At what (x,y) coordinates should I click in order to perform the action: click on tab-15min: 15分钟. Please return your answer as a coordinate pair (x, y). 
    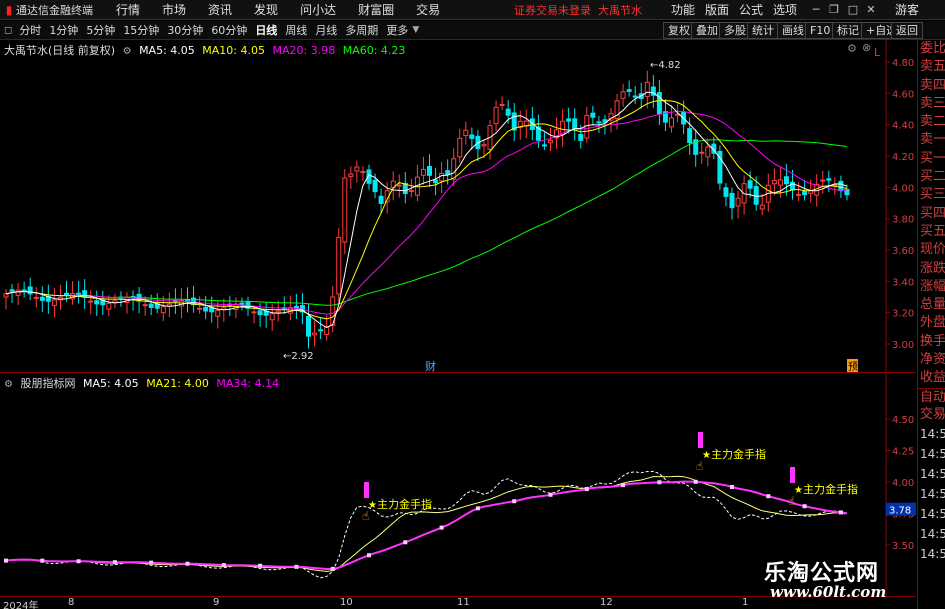
    Looking at the image, I should click on (141, 30).